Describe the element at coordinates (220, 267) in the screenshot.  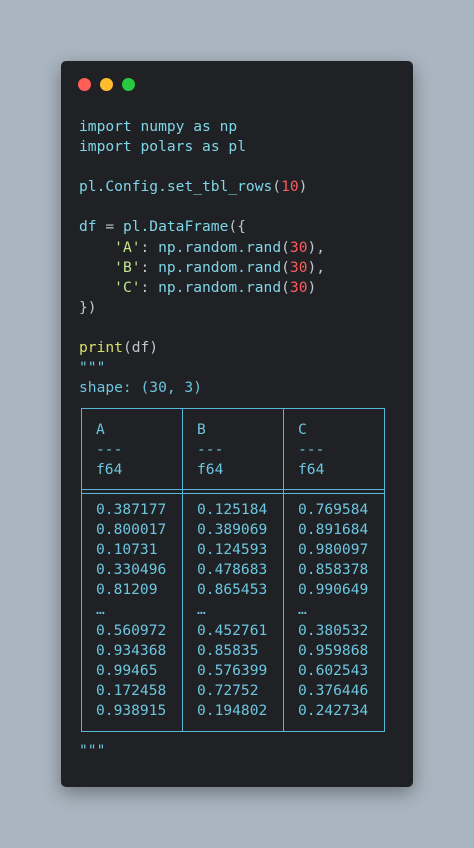
I see `code-line-entry-b: 'B': np.random.rand(30),` at that location.